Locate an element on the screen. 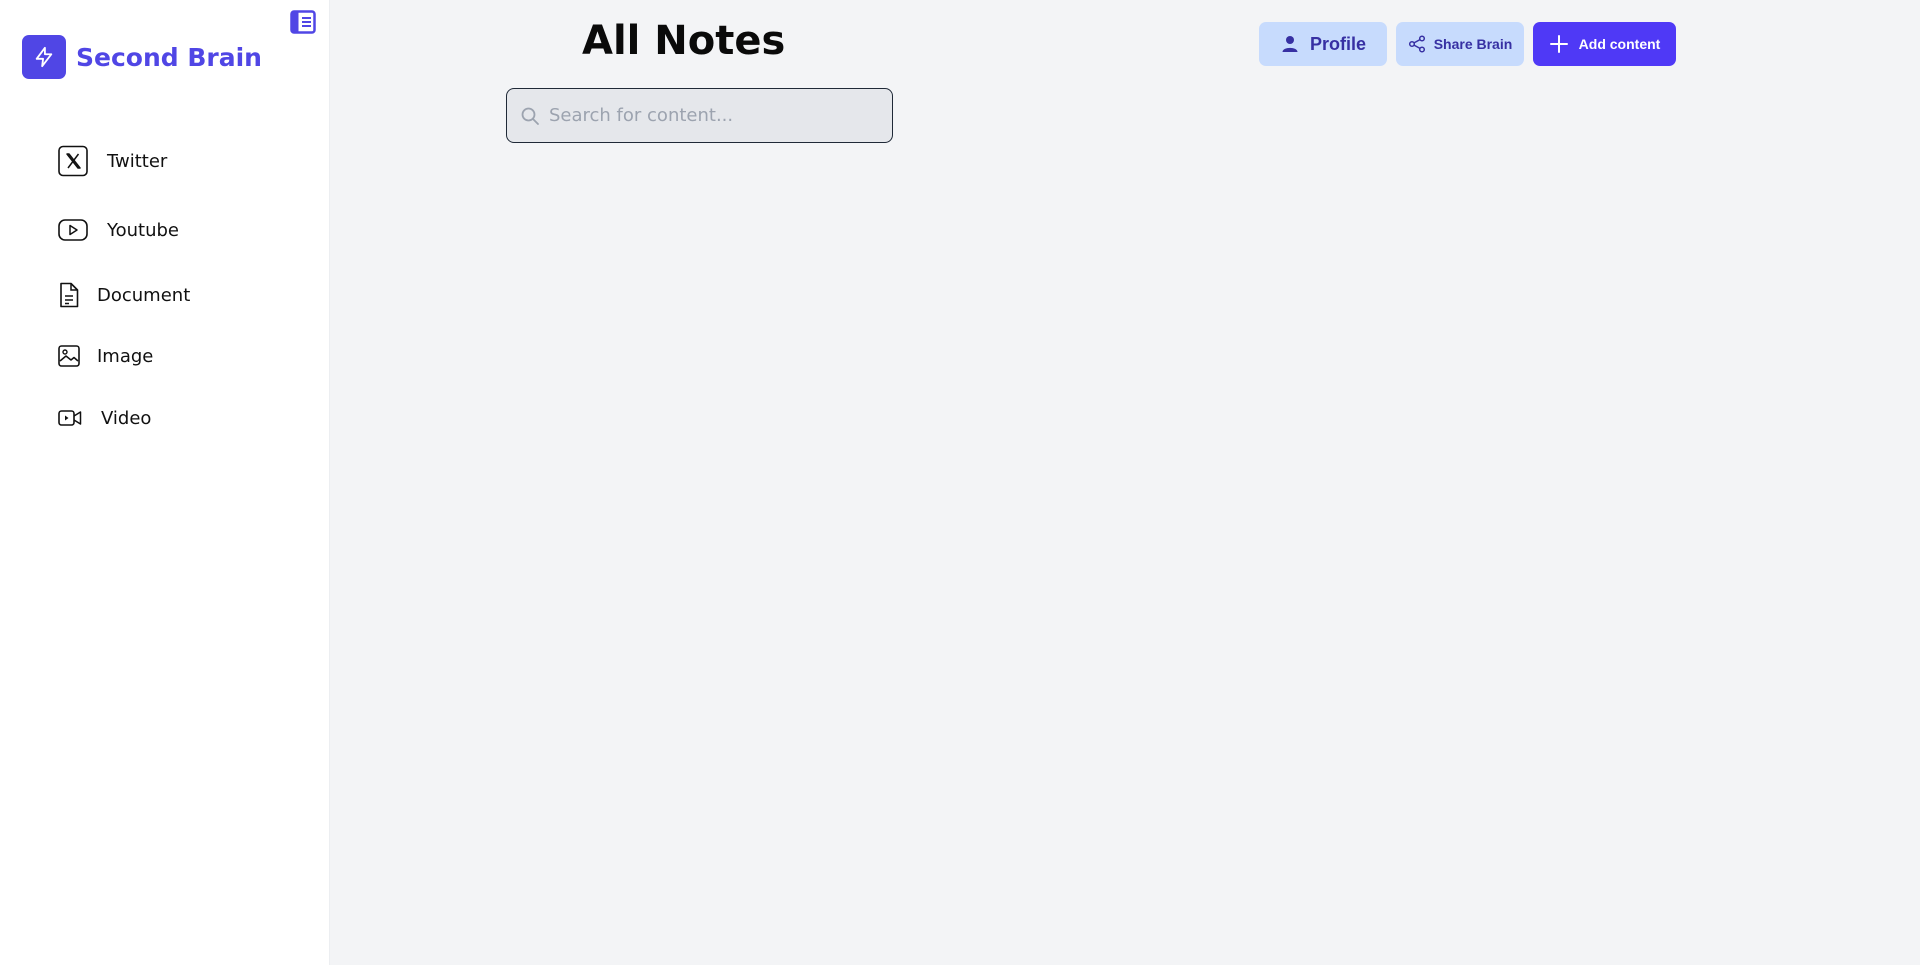  plus-icon is located at coordinates (1559, 44).